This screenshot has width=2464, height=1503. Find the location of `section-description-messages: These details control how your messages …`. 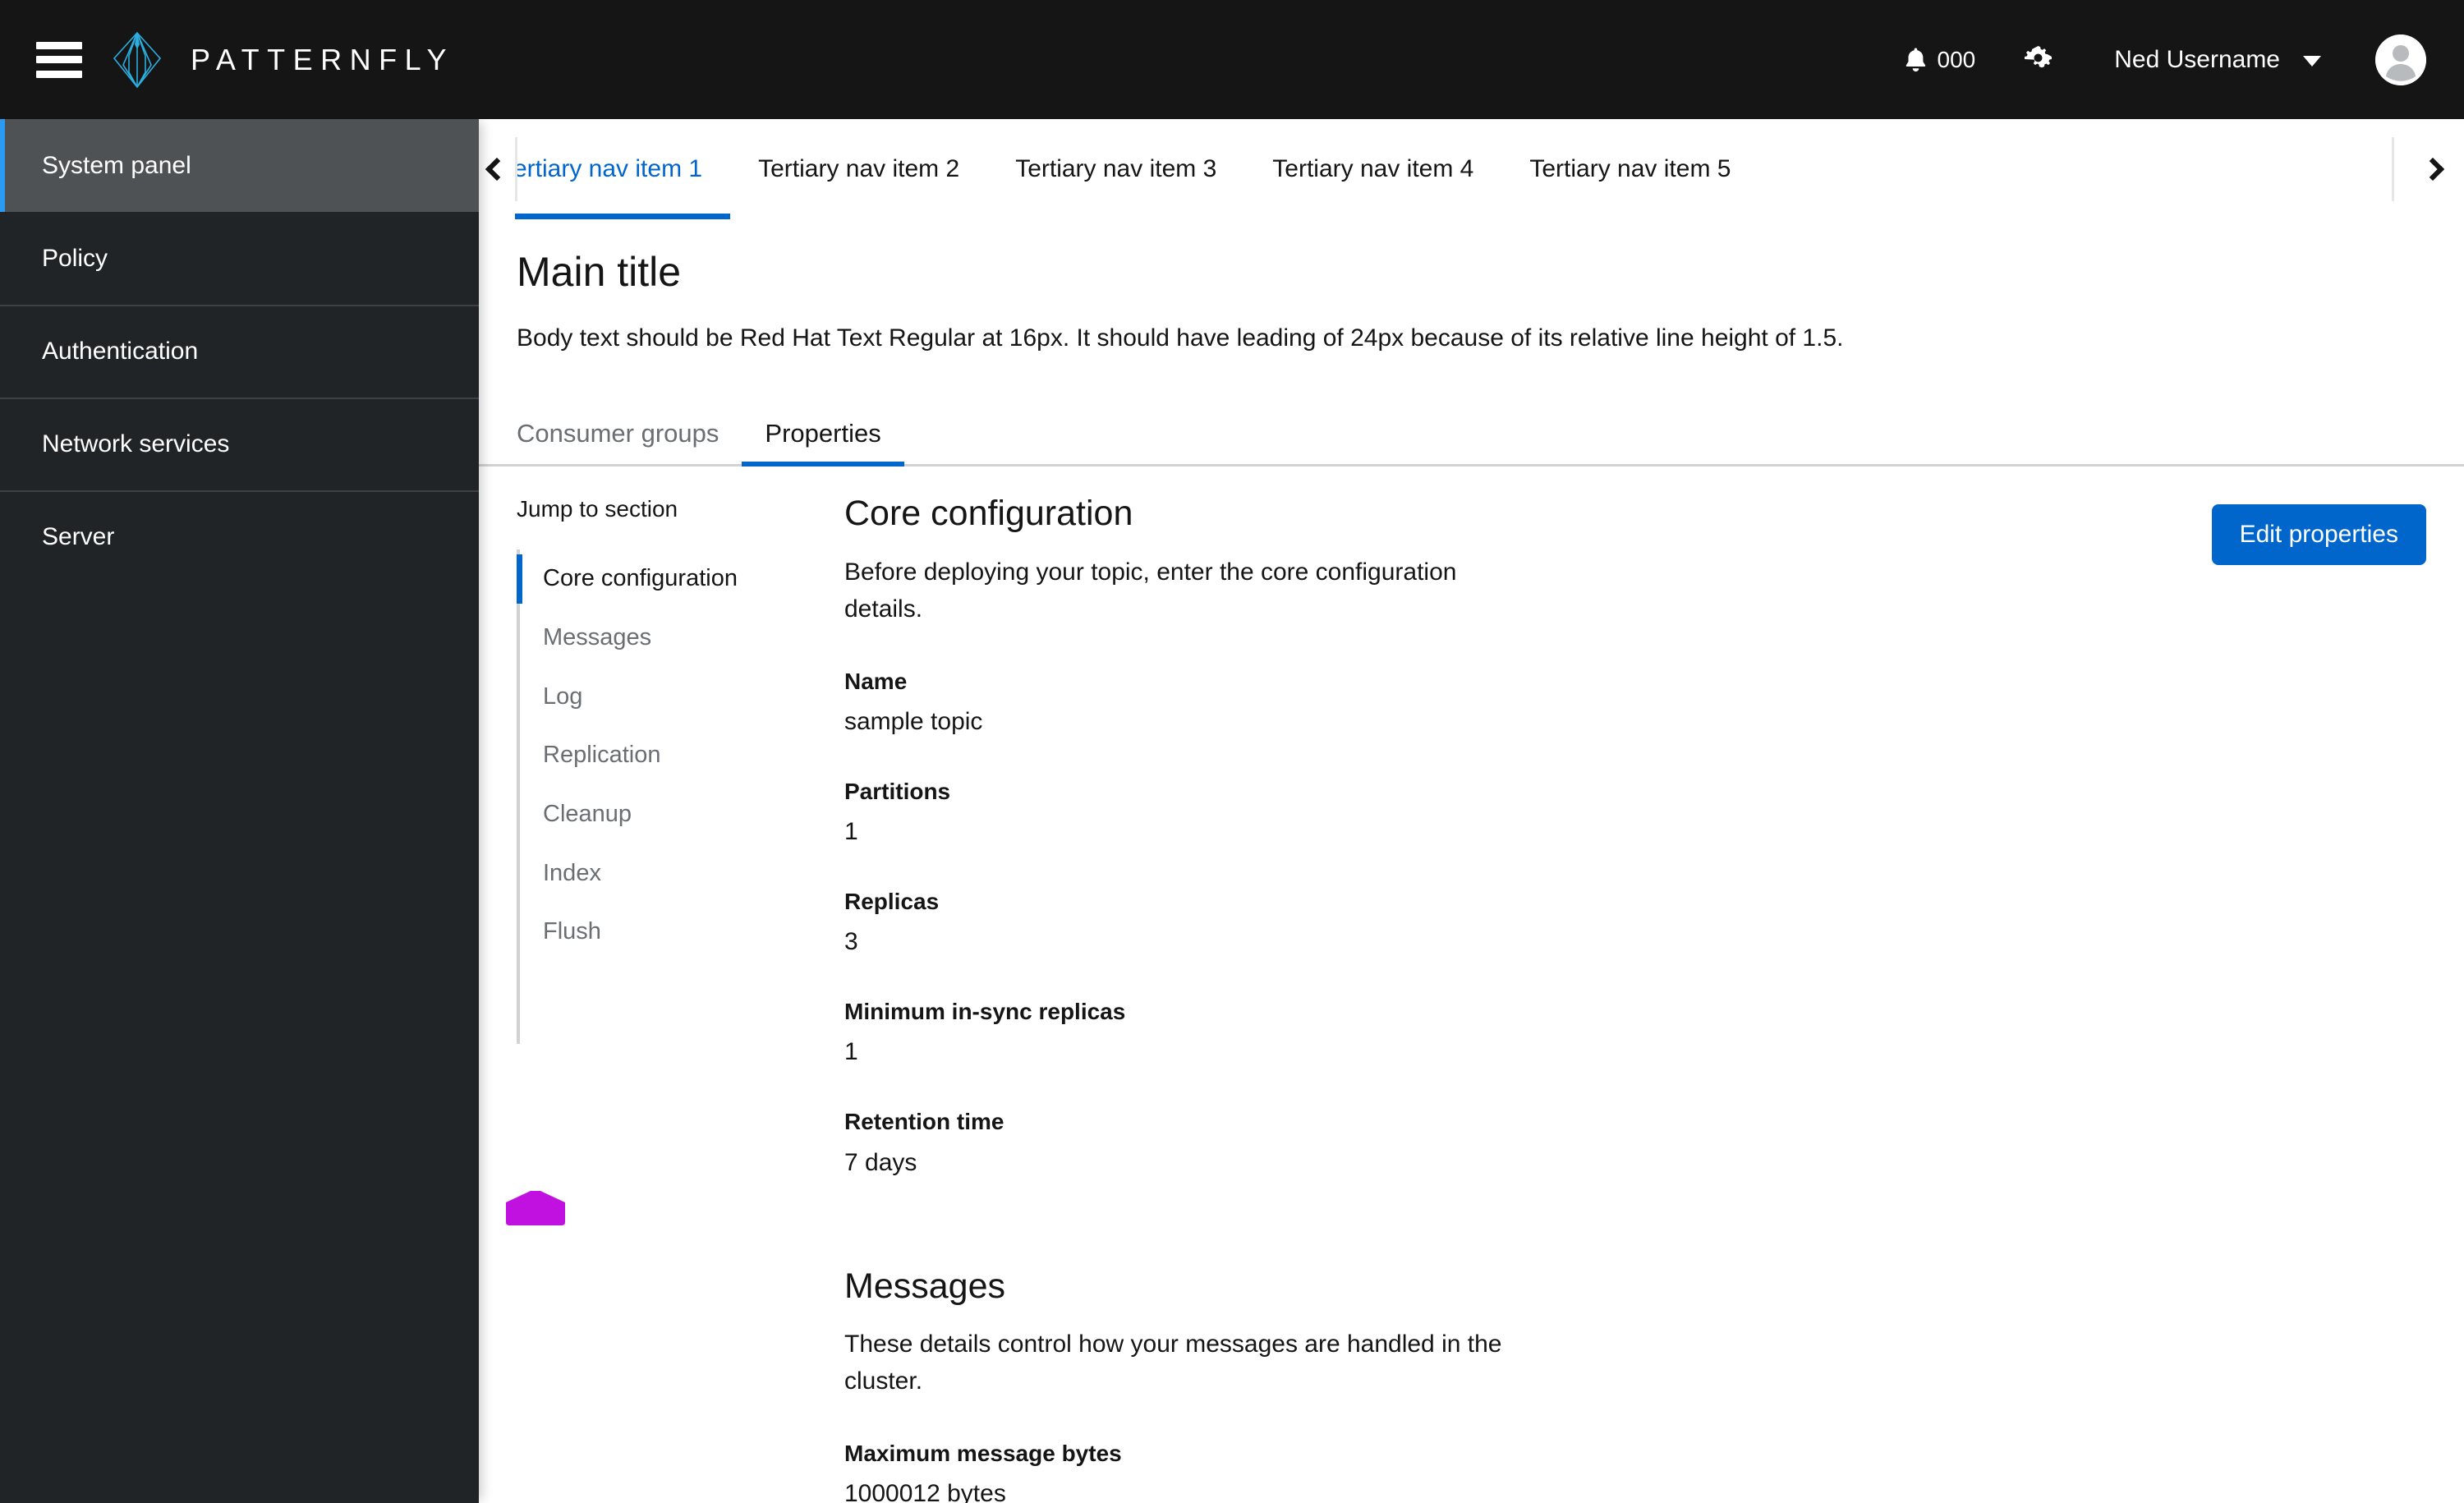

section-description-messages: These details control how your messages … is located at coordinates (1173, 1363).